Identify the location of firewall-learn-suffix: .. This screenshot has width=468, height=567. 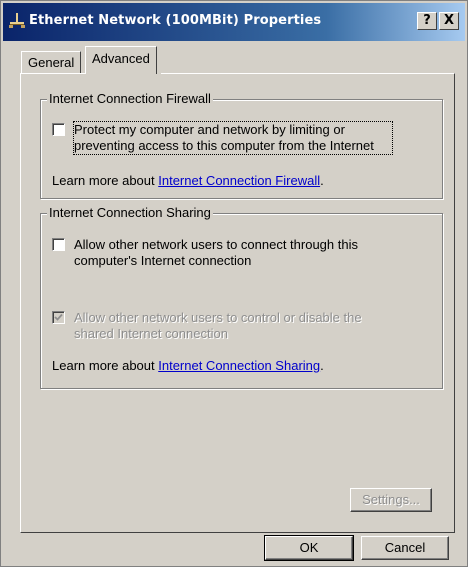
(322, 180).